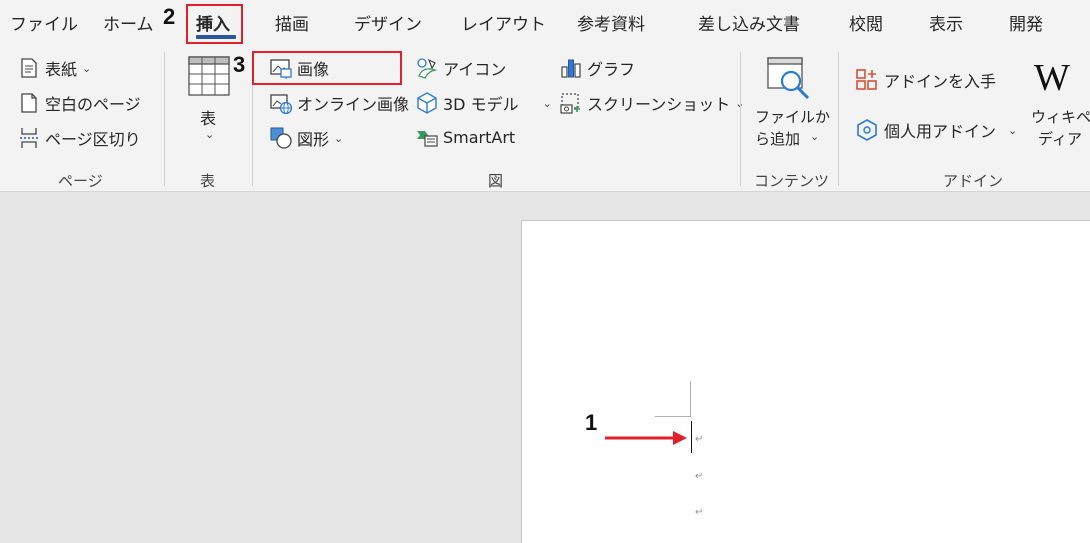 The width and height of the screenshot is (1090, 543). I want to click on wikipedia-button: W ウィキペ ディア, so click(1059, 106).